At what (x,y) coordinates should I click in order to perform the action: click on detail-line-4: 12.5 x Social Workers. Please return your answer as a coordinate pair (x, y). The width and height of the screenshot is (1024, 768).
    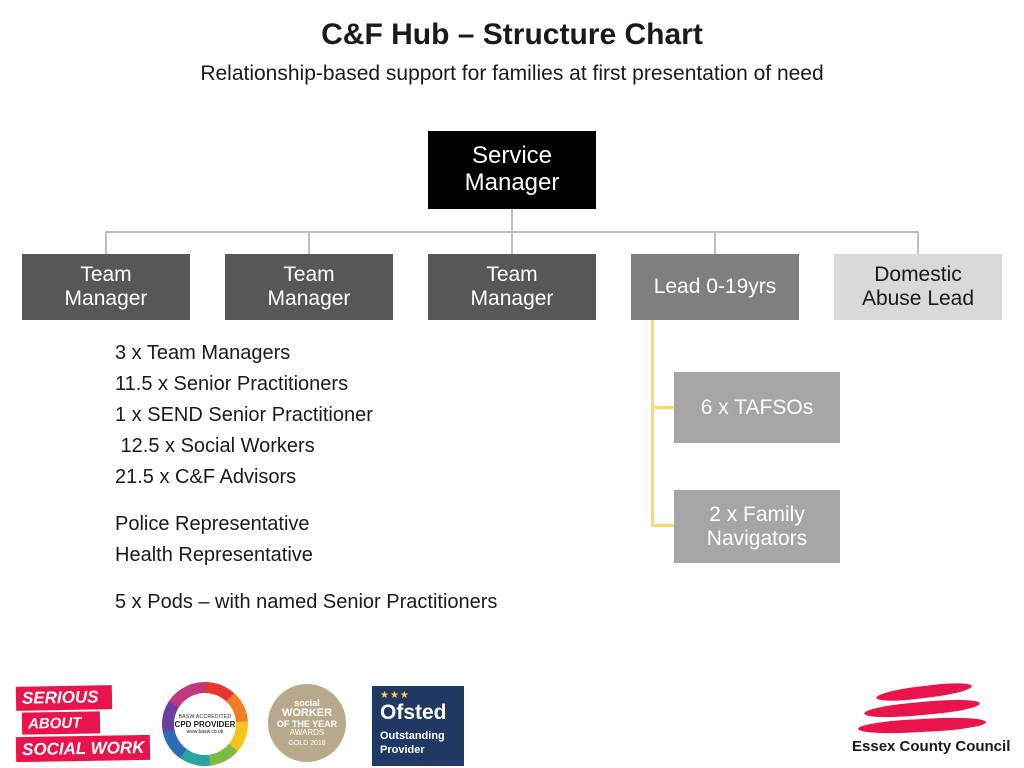
    Looking at the image, I should click on (215, 446).